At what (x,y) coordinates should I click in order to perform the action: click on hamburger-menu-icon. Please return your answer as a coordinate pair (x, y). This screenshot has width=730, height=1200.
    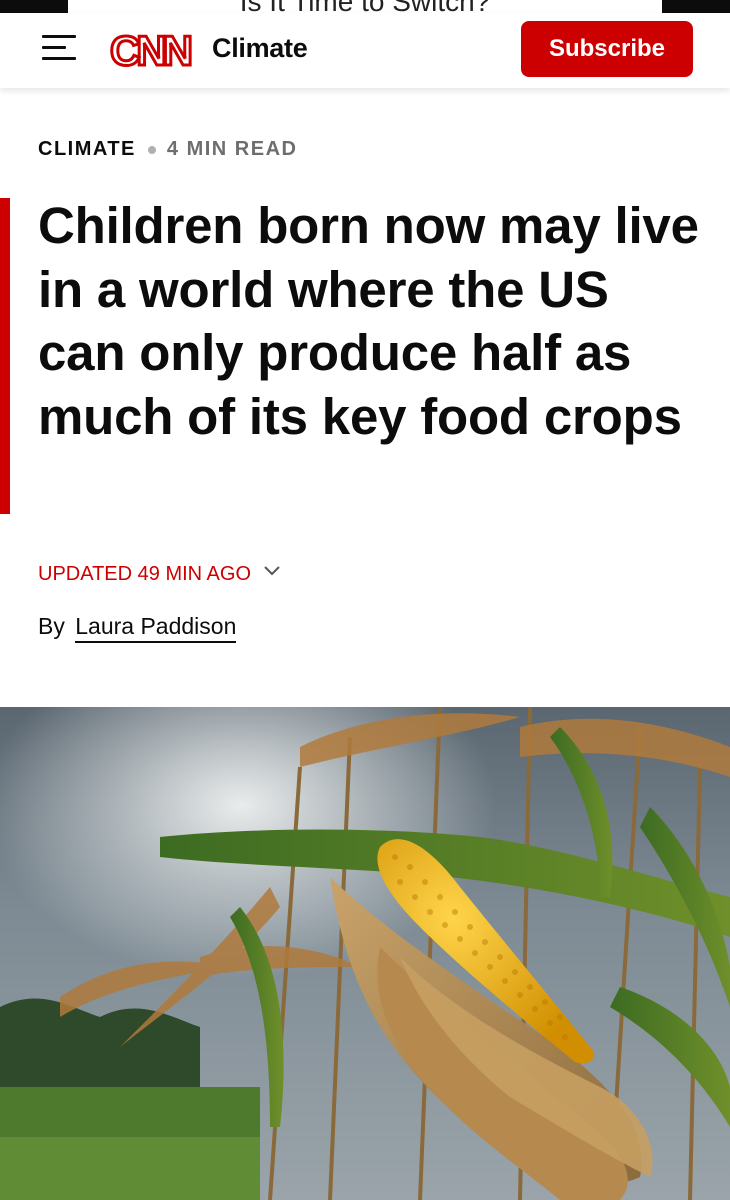
    Looking at the image, I should click on (59, 48).